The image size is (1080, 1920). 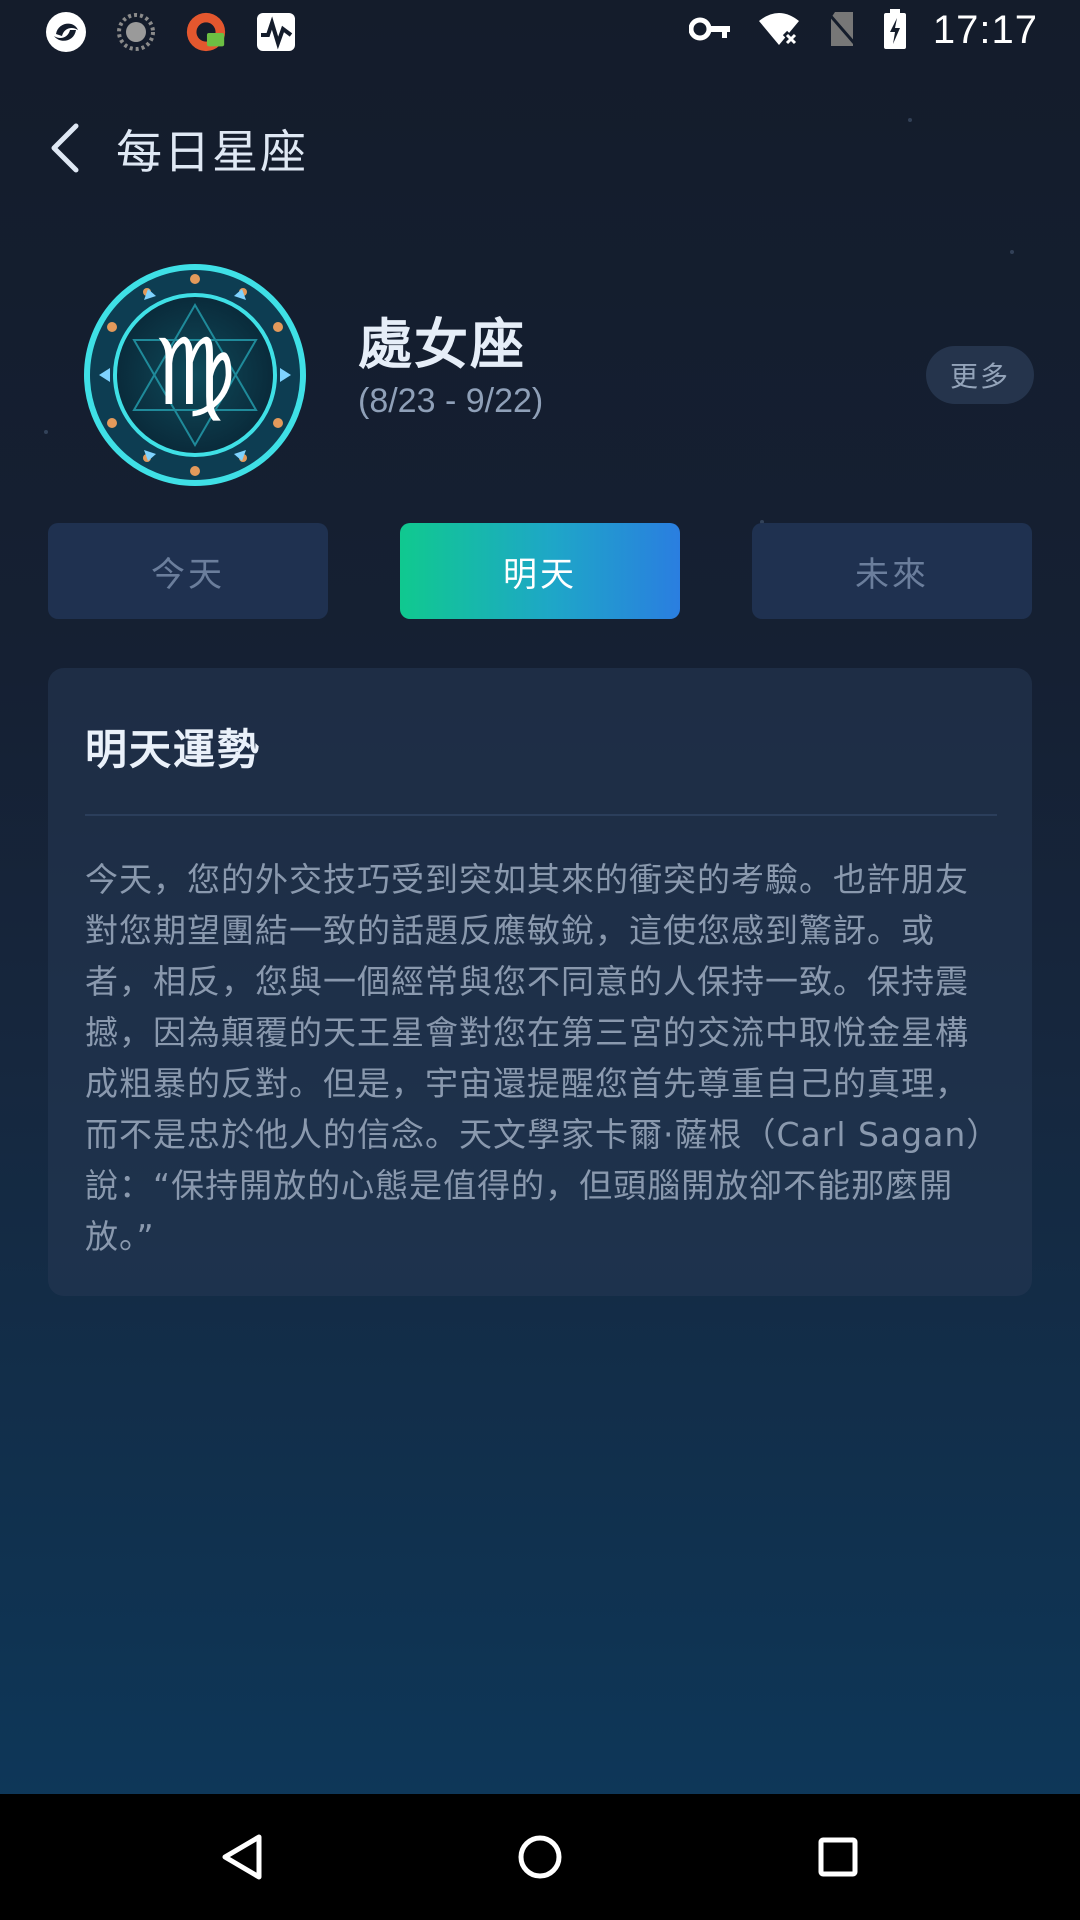 I want to click on tab-future: 未來, so click(x=892, y=571).